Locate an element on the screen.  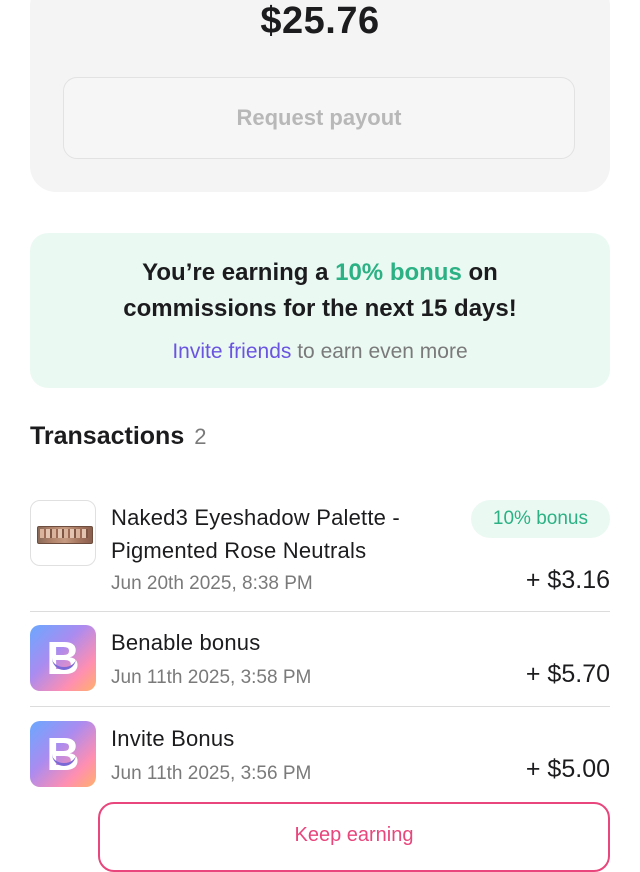
transaction-amount: + $3.16 is located at coordinates (567, 580).